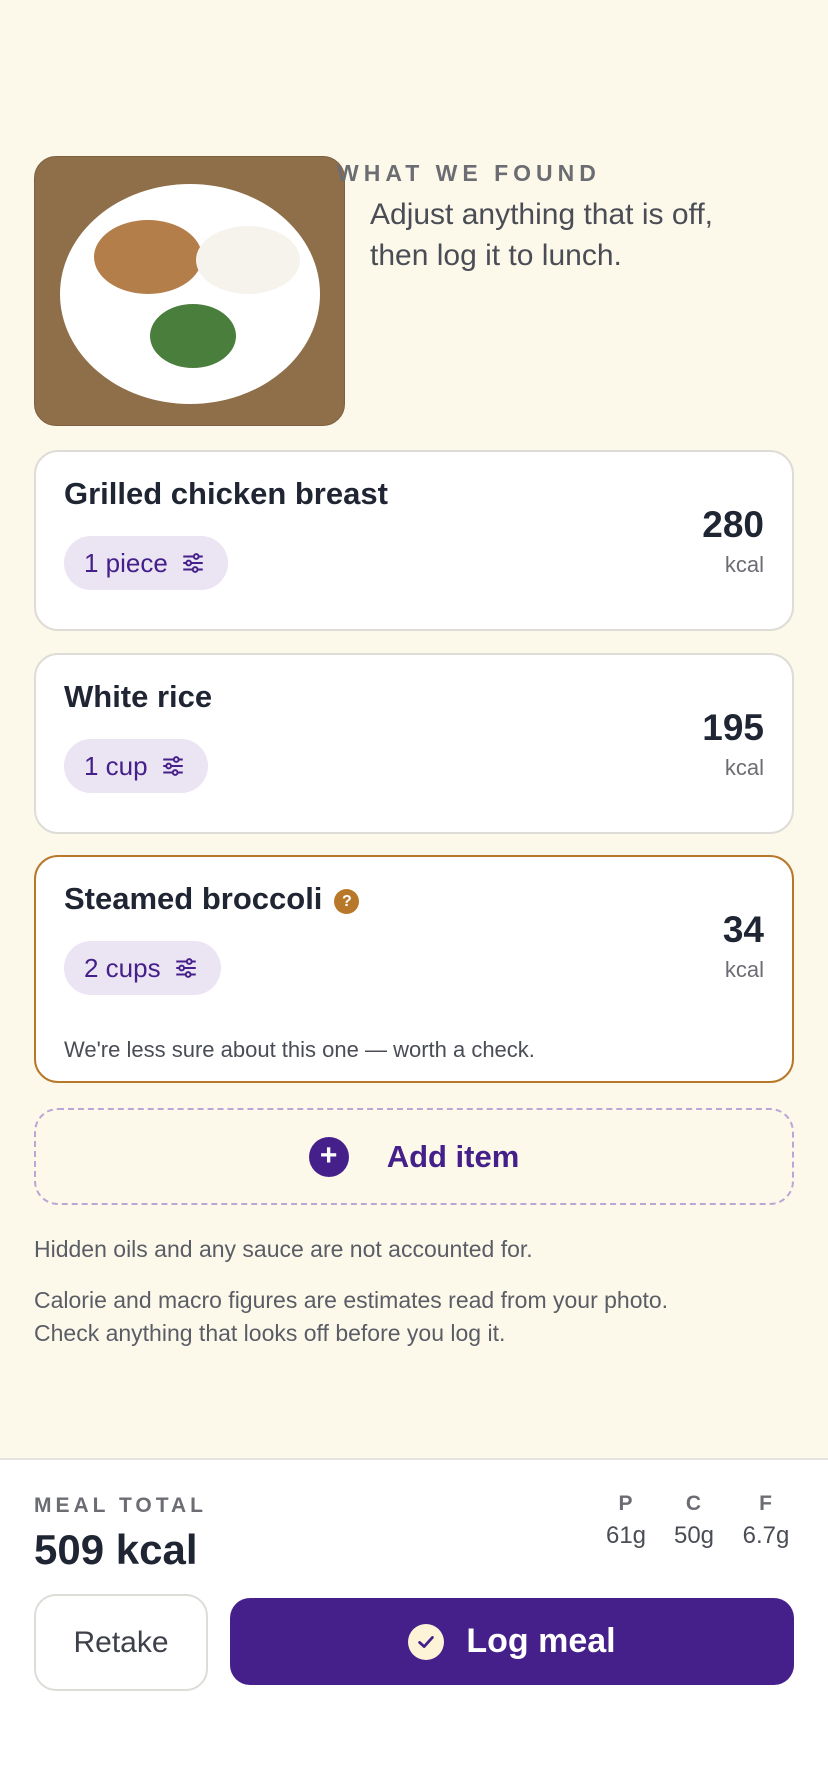  I want to click on portion-label: 2 cups, so click(122, 968).